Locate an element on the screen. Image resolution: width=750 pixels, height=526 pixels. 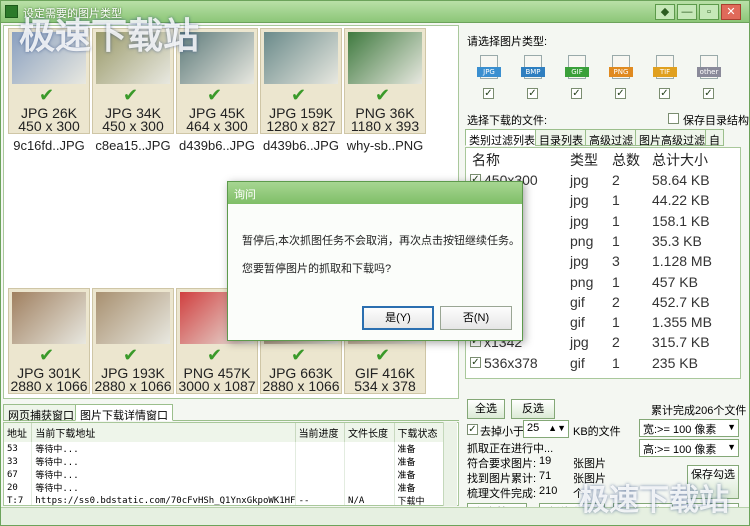
remove-small-checkbox: ✓ is located at coordinates (472, 429).